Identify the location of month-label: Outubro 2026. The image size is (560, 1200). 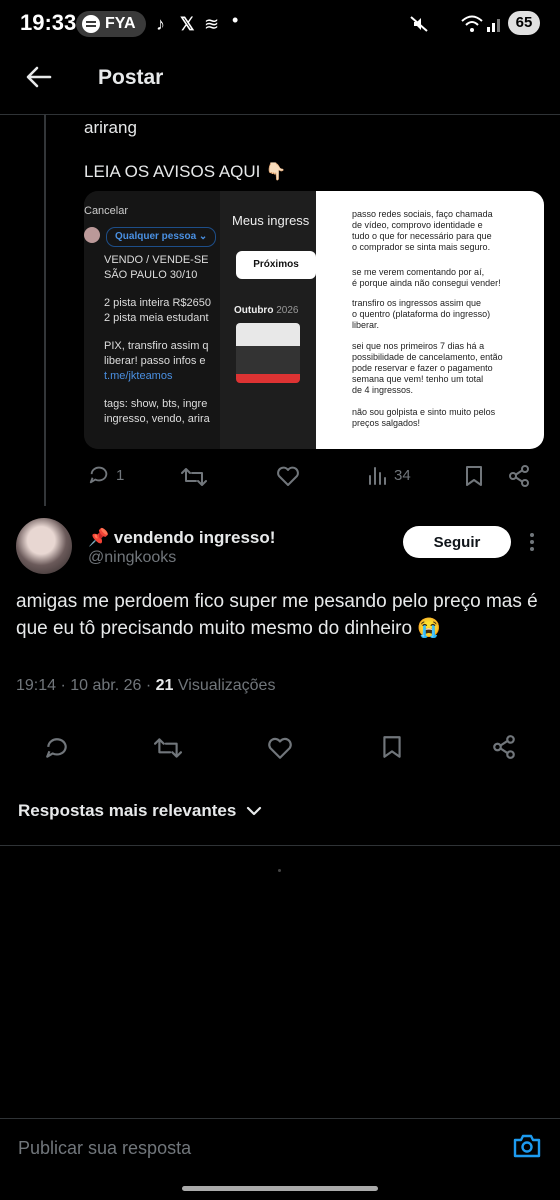
(266, 310).